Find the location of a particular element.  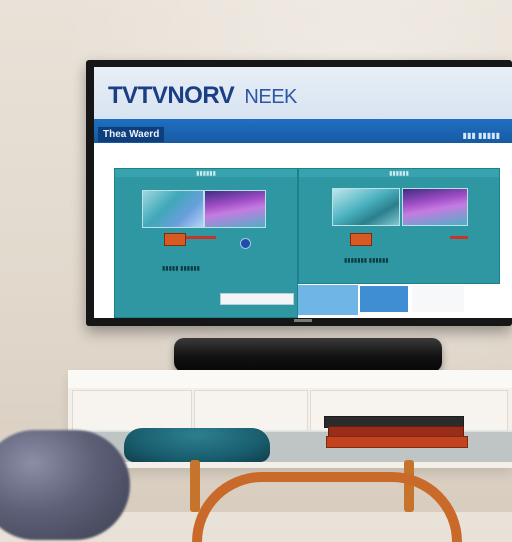

chair-back is located at coordinates (327, 507).